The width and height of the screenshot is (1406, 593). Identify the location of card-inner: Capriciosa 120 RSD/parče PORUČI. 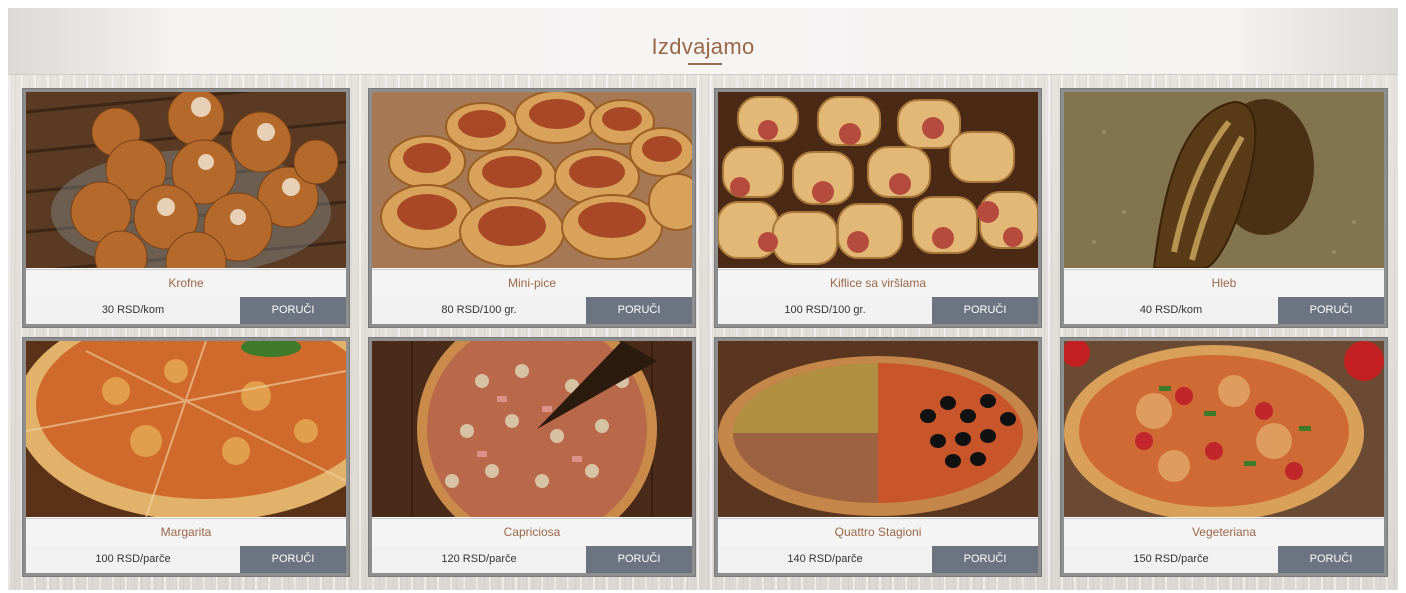
(532, 457).